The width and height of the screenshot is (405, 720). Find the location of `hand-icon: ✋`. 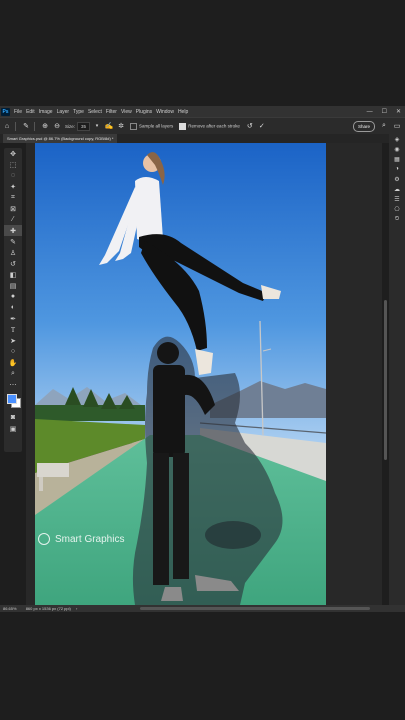

hand-icon: ✋ is located at coordinates (13, 362).